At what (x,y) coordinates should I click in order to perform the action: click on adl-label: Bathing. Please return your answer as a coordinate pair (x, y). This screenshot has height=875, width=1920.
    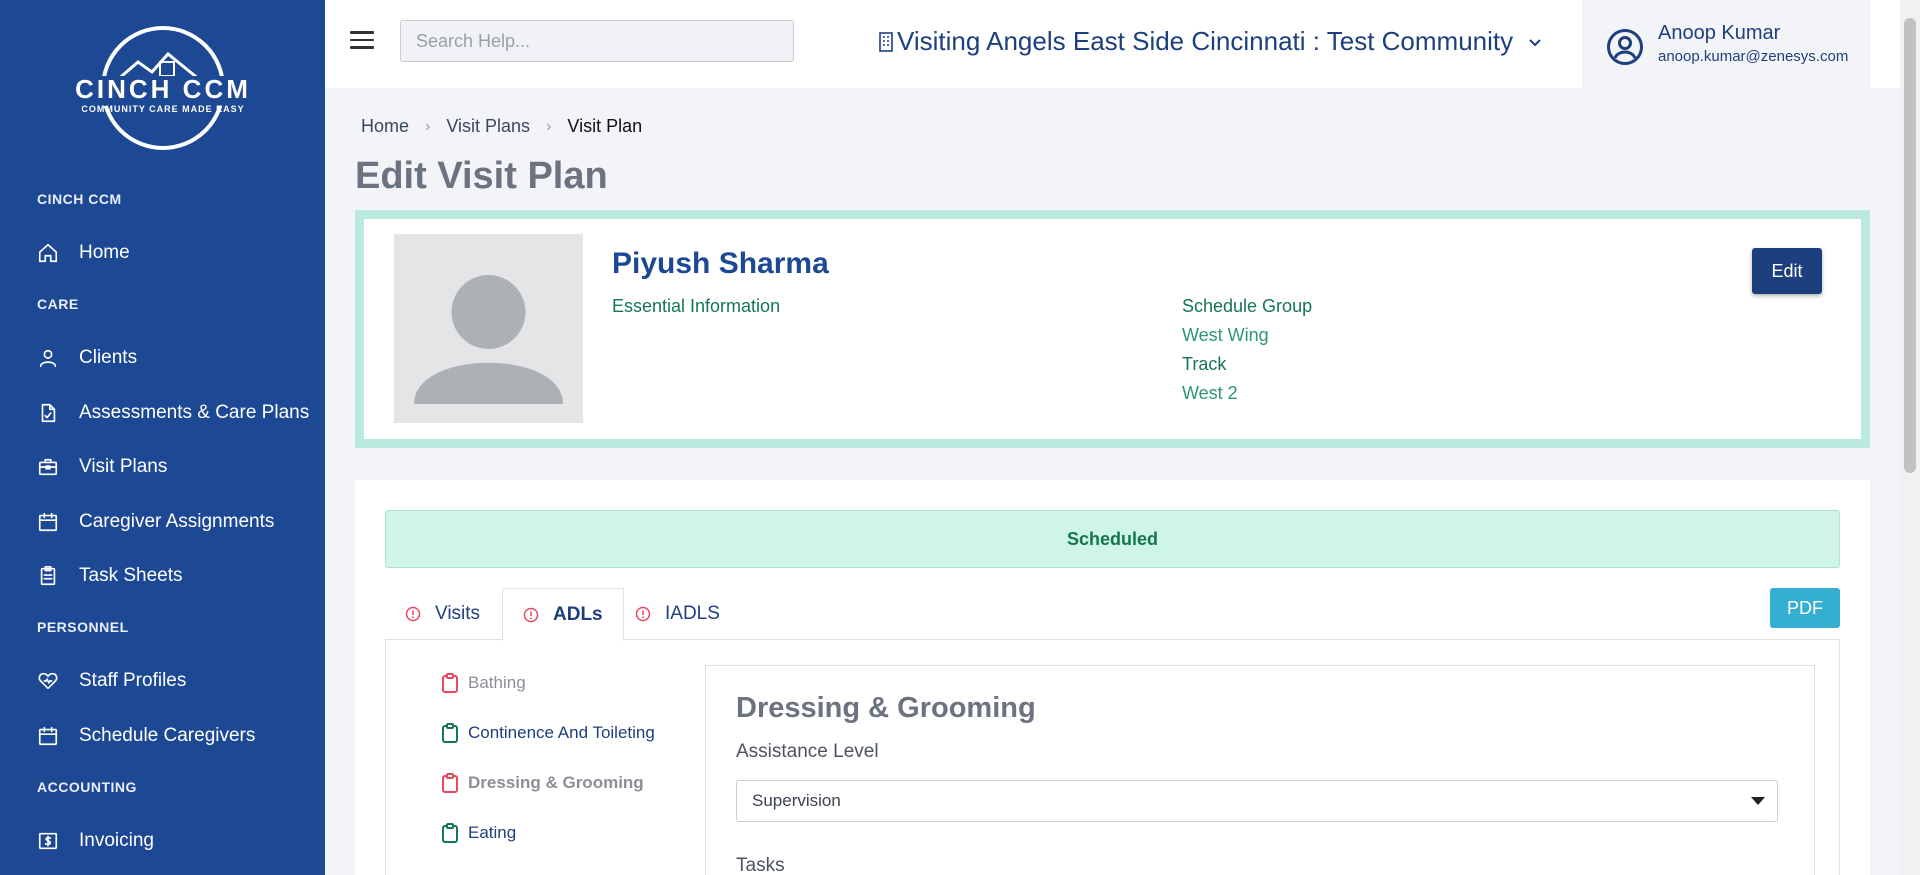
    Looking at the image, I should click on (497, 682).